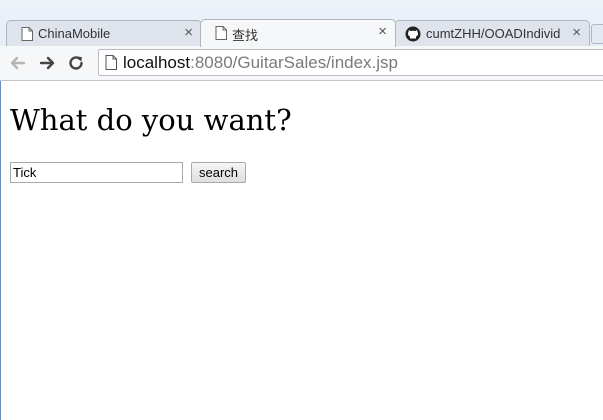  I want to click on page-heading: What do you want?, so click(151, 120).